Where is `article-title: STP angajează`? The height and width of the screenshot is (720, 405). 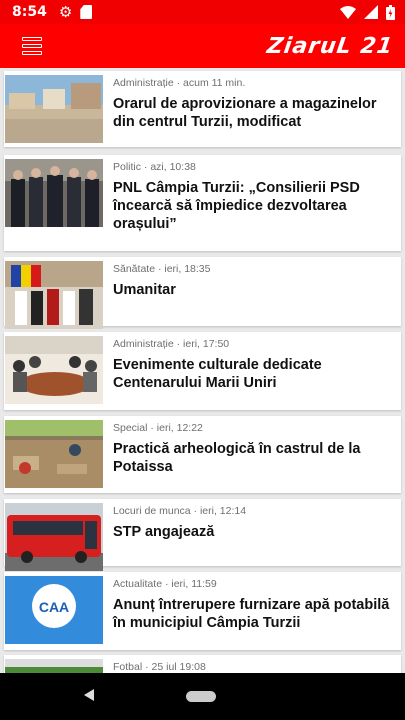 article-title: STP angajează is located at coordinates (256, 532).